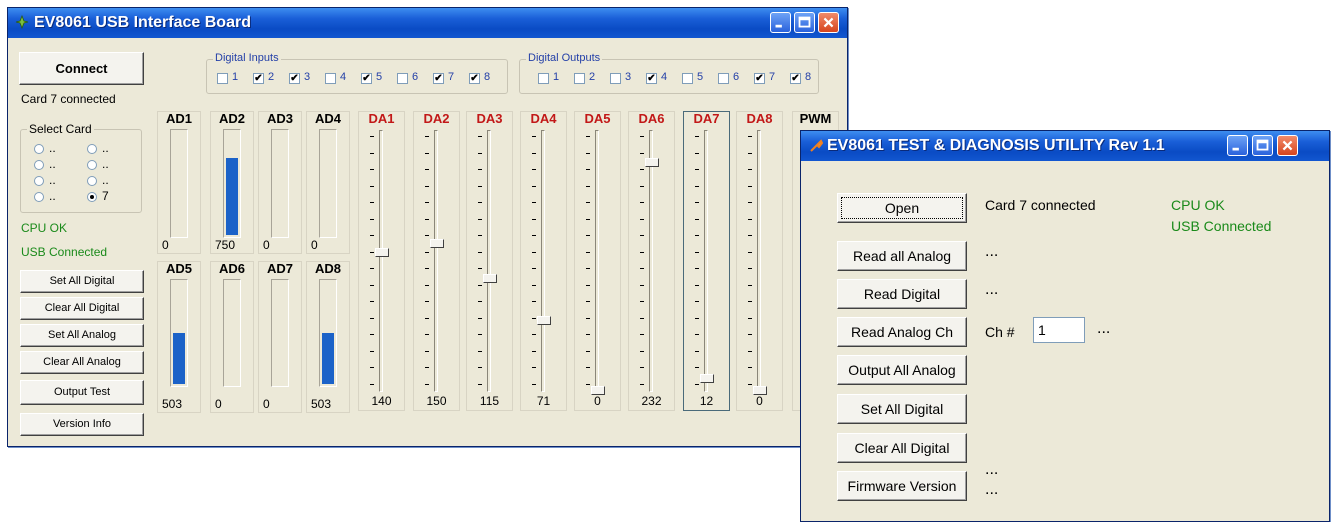 Image resolution: width=1337 pixels, height=522 pixels. What do you see at coordinates (438, 78) in the screenshot?
I see `digital-input-checkbox-7: ✔` at bounding box center [438, 78].